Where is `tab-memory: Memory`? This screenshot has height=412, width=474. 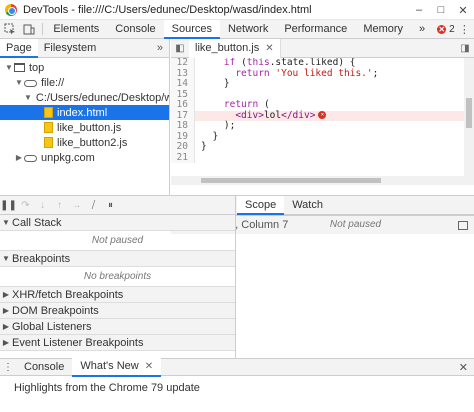
tab-memory: Memory is located at coordinates (383, 29).